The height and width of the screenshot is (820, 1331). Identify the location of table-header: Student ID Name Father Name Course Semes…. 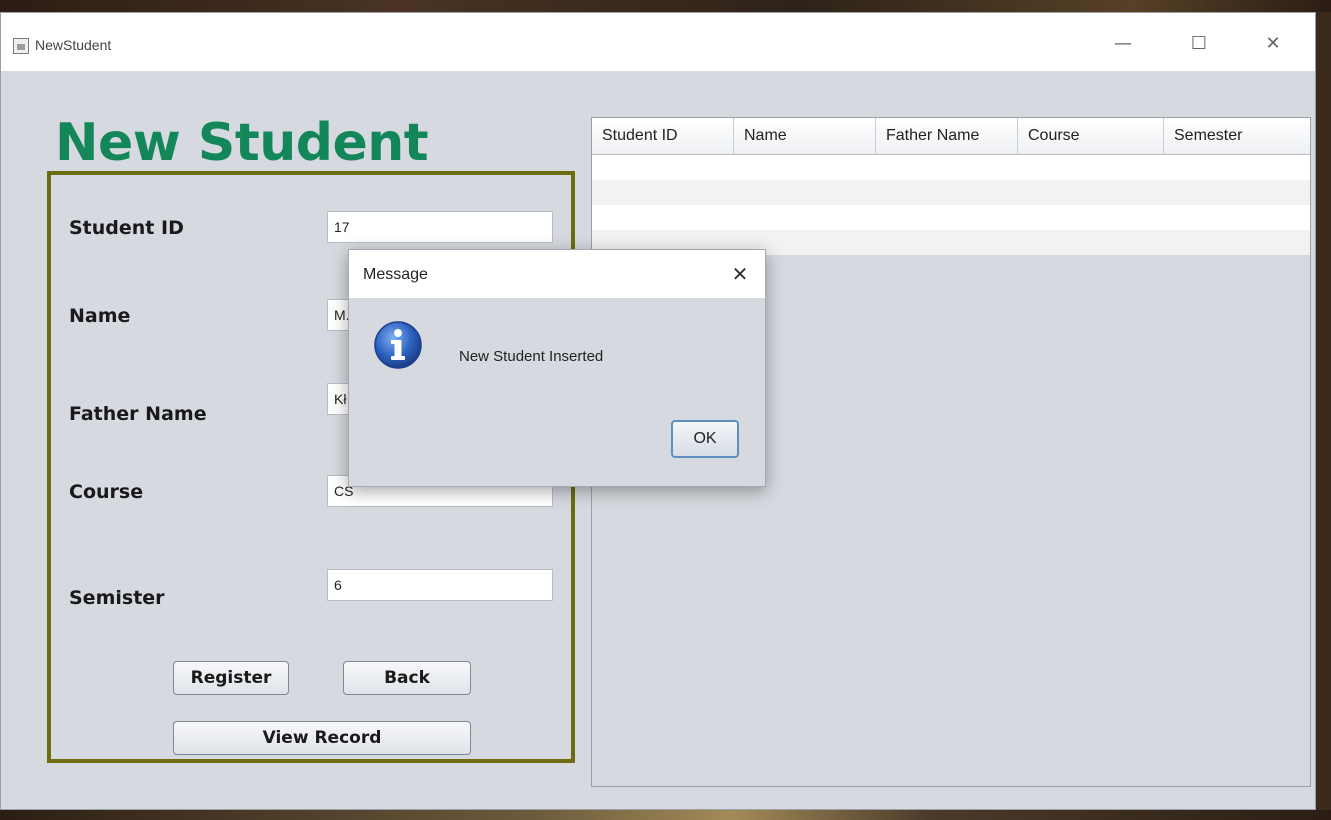
(951, 136).